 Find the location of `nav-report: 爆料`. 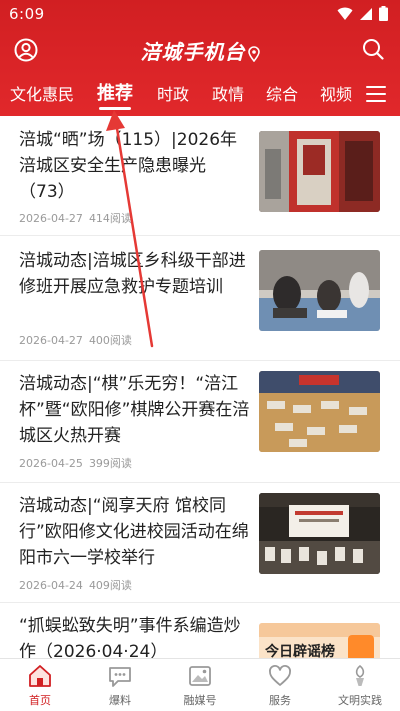

nav-report: 爆料 is located at coordinates (120, 685).